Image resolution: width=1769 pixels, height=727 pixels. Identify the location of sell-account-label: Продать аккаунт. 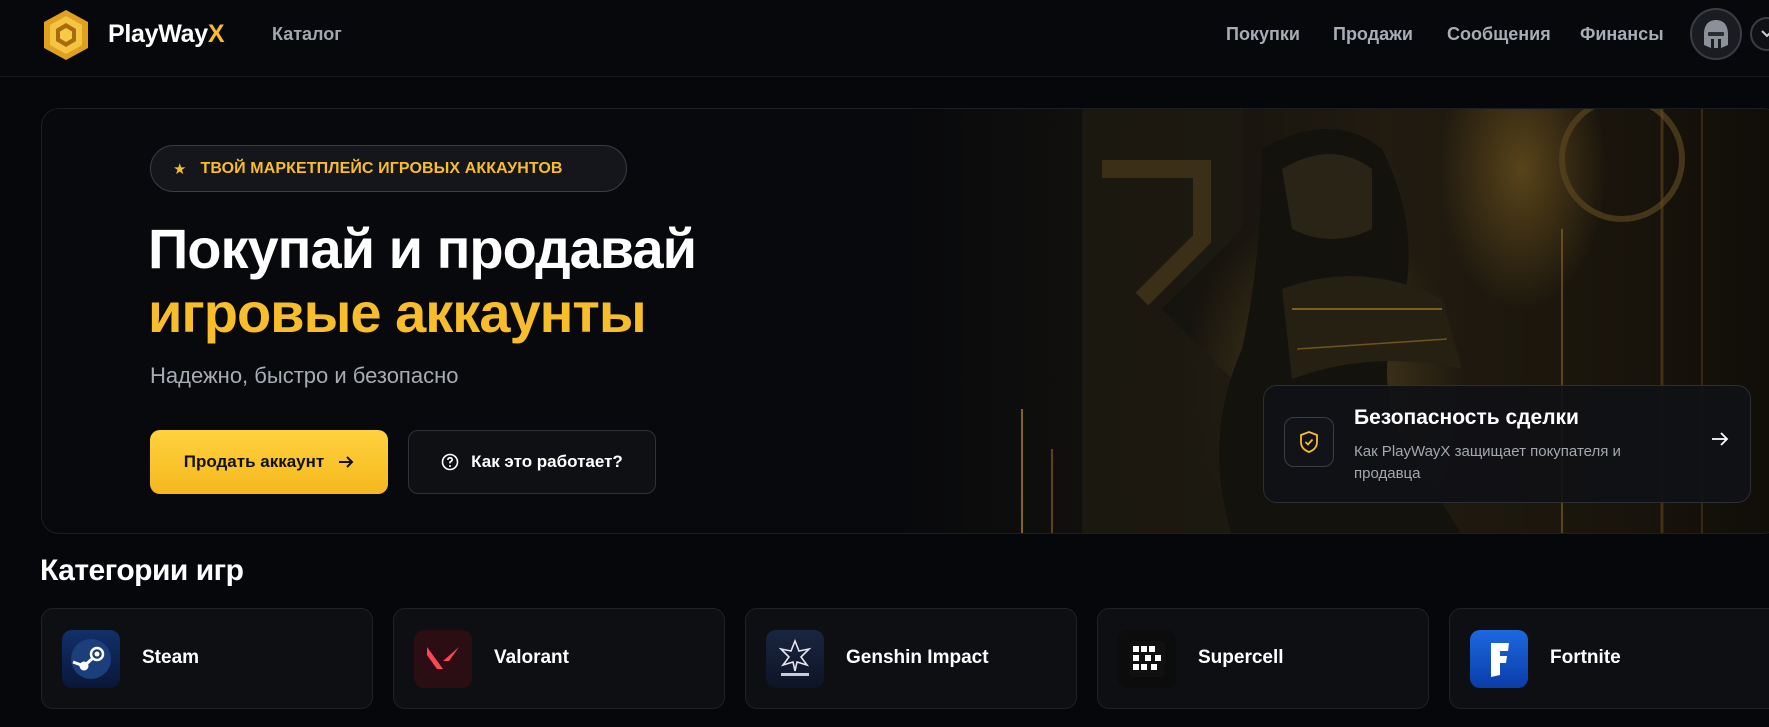
(254, 461).